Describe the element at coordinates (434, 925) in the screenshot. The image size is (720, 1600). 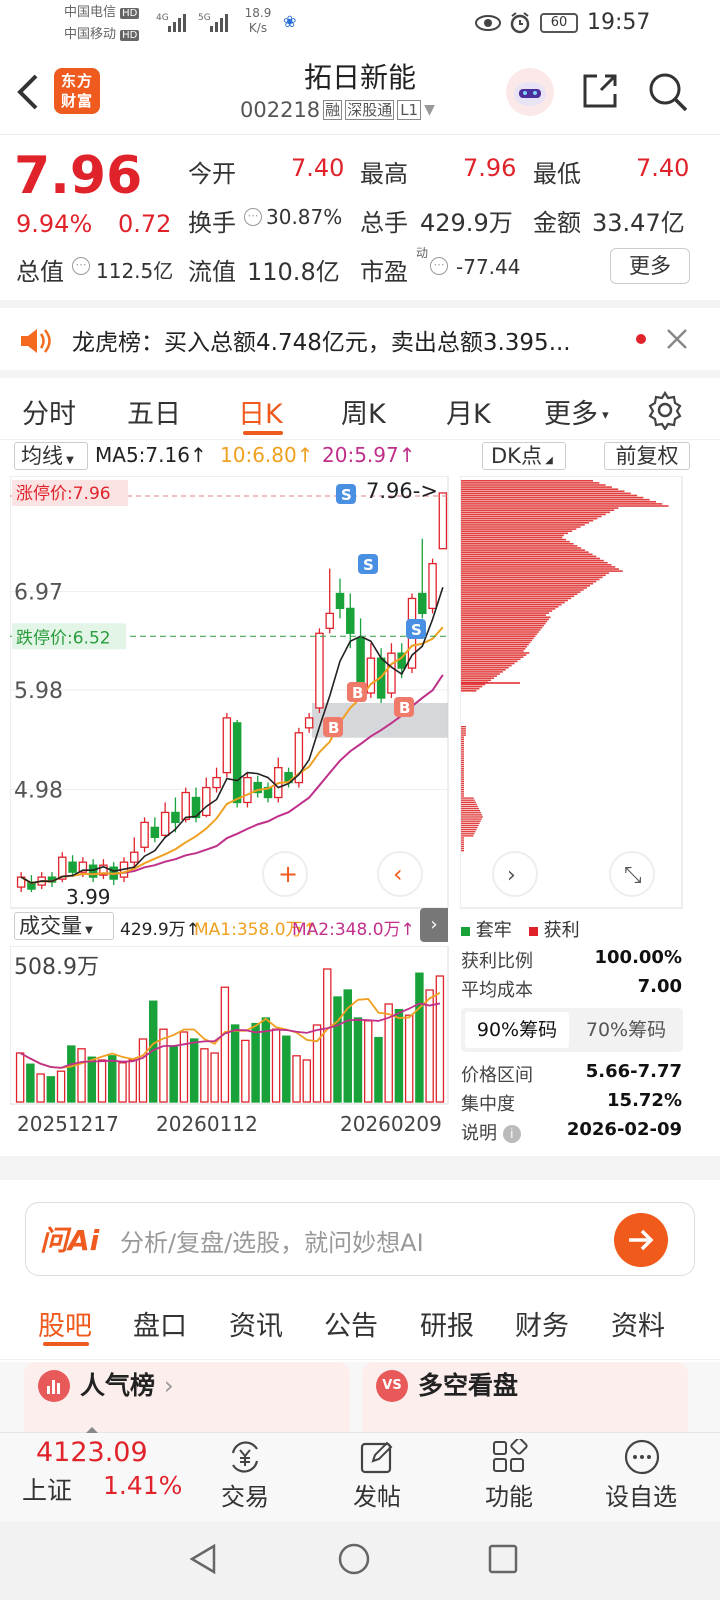
I see `expand-panel-arrow: ›` at that location.